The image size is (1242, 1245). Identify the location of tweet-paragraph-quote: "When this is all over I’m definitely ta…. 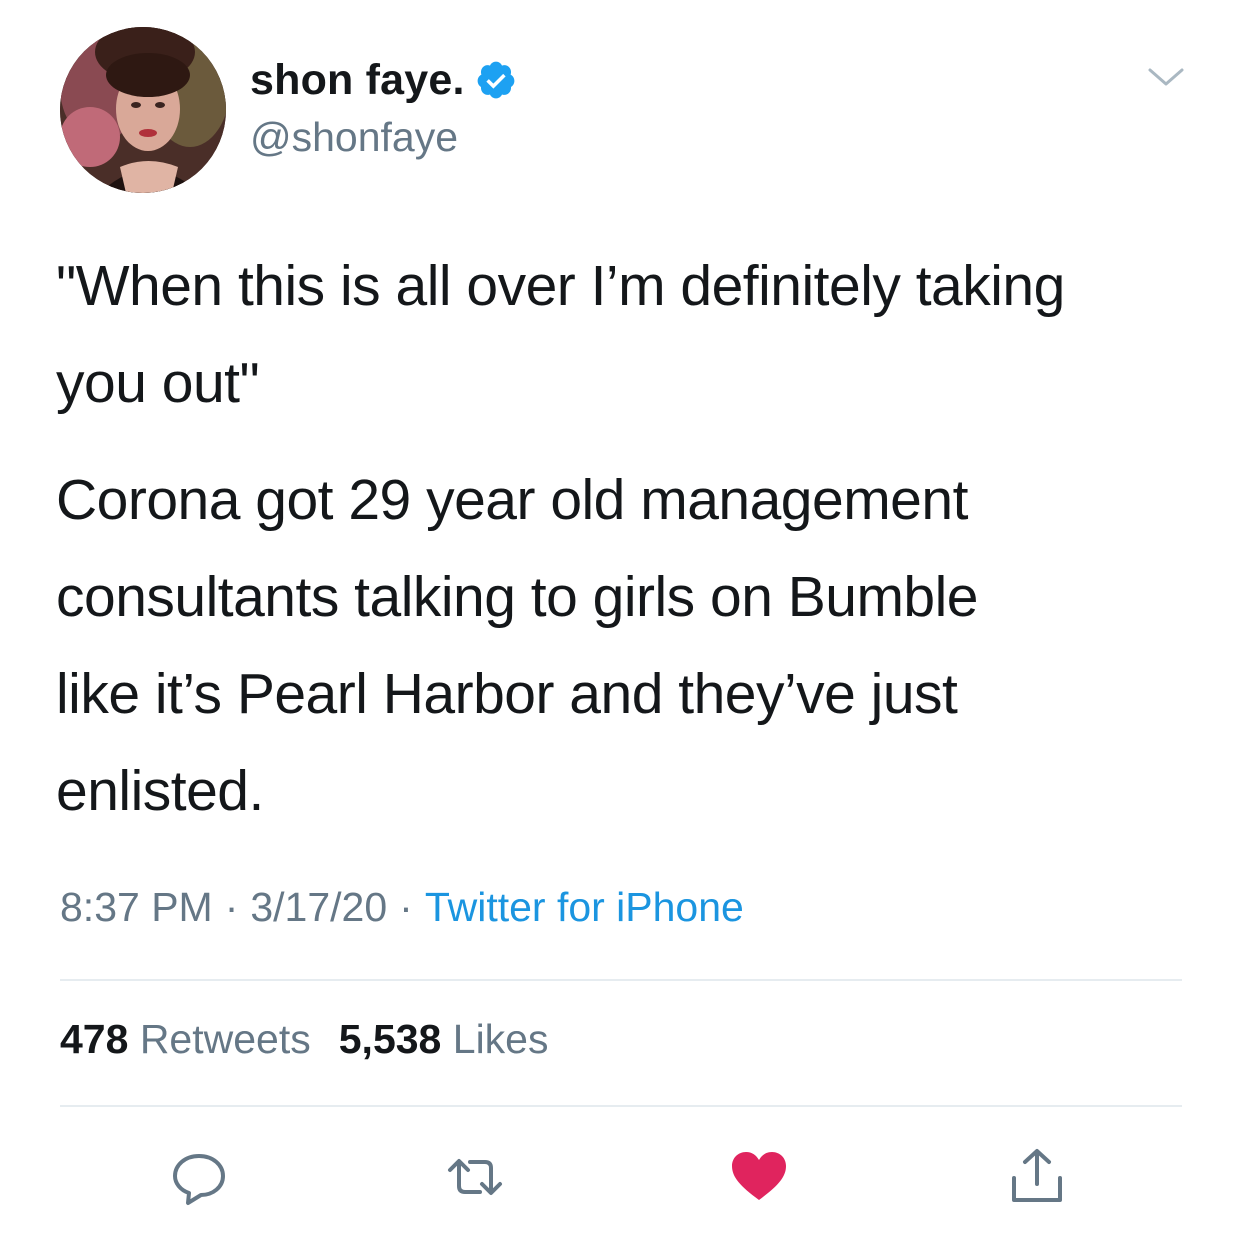
(560, 334).